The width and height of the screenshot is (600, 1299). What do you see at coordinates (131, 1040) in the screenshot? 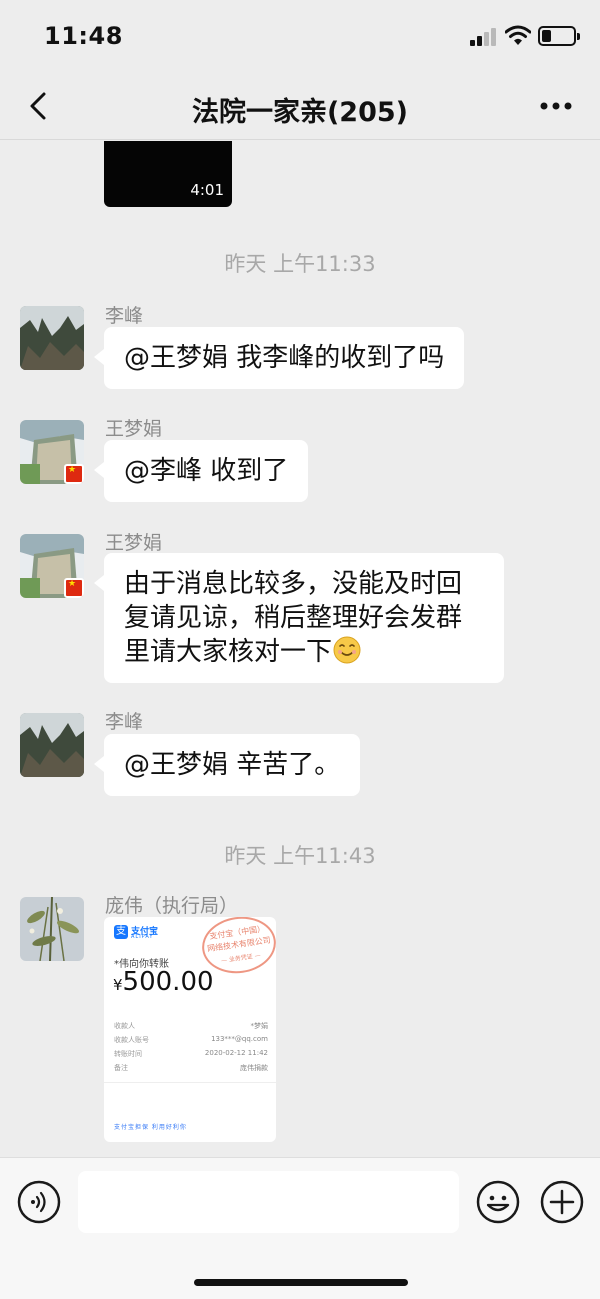
I see `row-label: 收款人账号` at bounding box center [131, 1040].